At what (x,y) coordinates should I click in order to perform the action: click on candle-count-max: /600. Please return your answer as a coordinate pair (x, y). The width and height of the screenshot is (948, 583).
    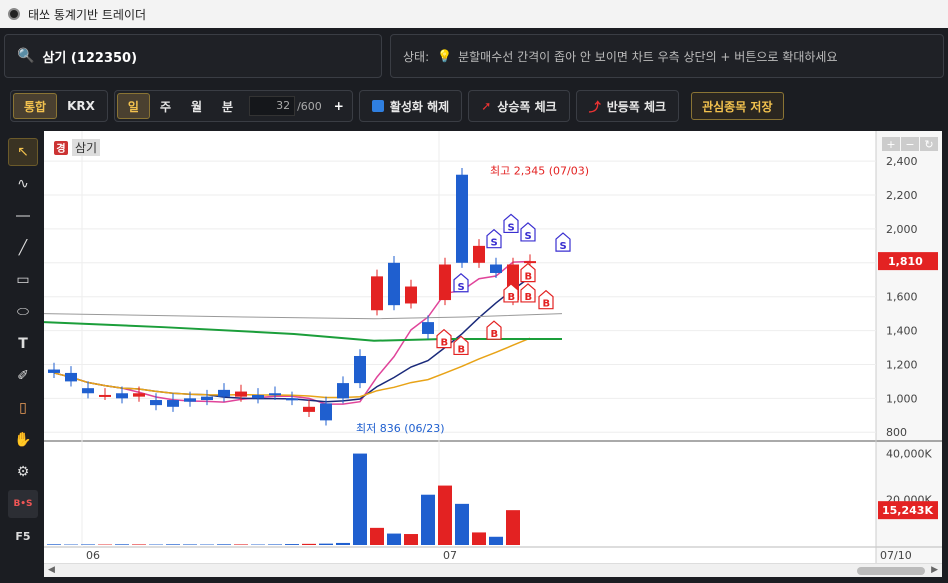
    Looking at the image, I should click on (309, 106).